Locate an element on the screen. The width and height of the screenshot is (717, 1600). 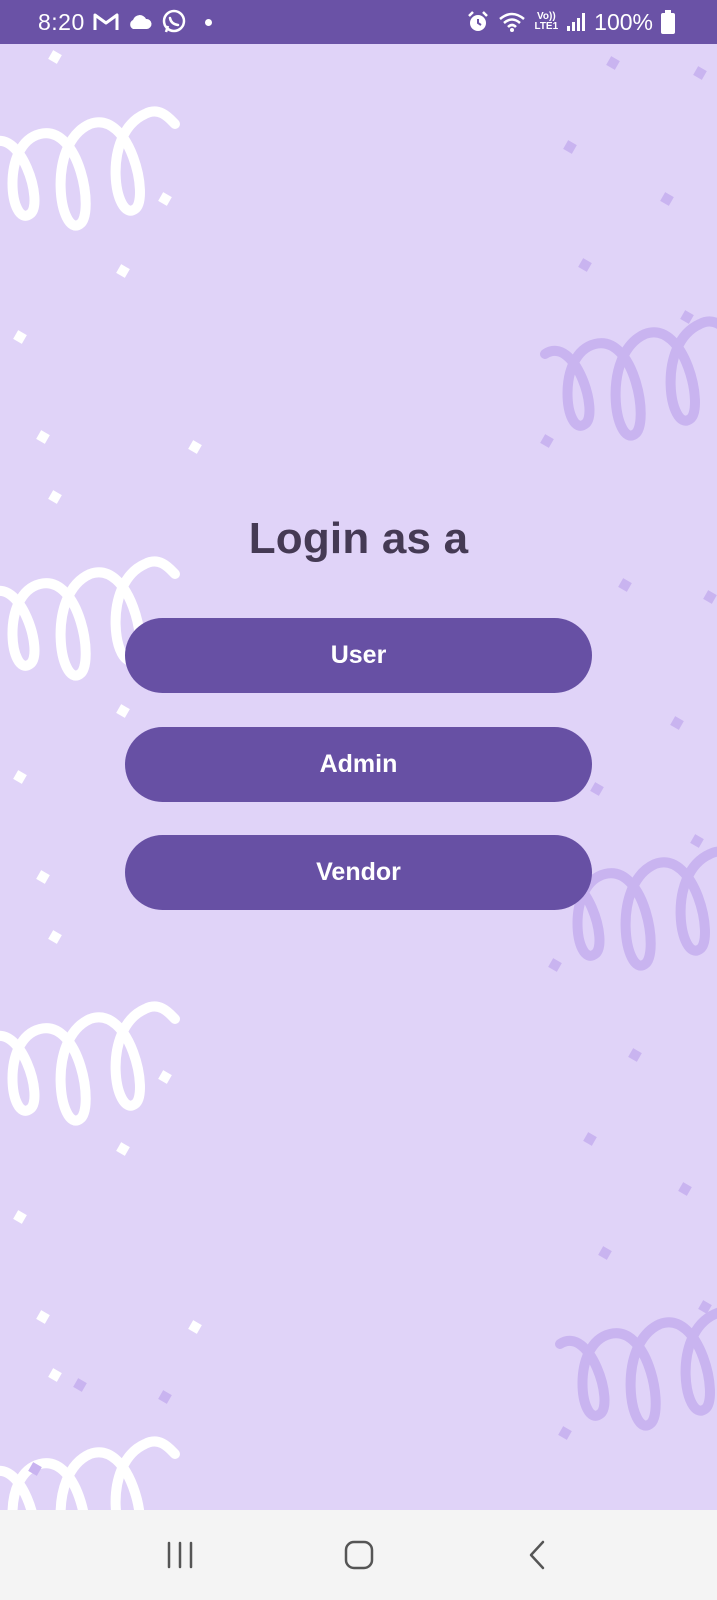
back-icon is located at coordinates (538, 1555).